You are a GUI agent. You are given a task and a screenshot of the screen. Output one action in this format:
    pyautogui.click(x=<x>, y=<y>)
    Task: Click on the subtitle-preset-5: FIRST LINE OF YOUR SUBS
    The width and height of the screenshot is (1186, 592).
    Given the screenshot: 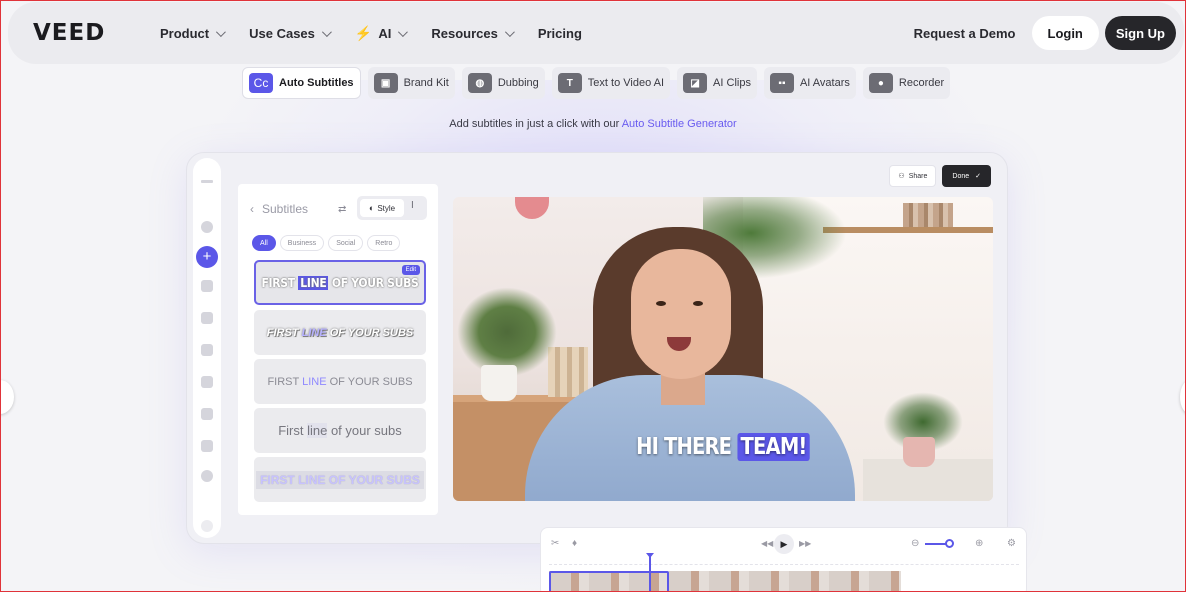 What is the action you would take?
    pyautogui.click(x=340, y=479)
    